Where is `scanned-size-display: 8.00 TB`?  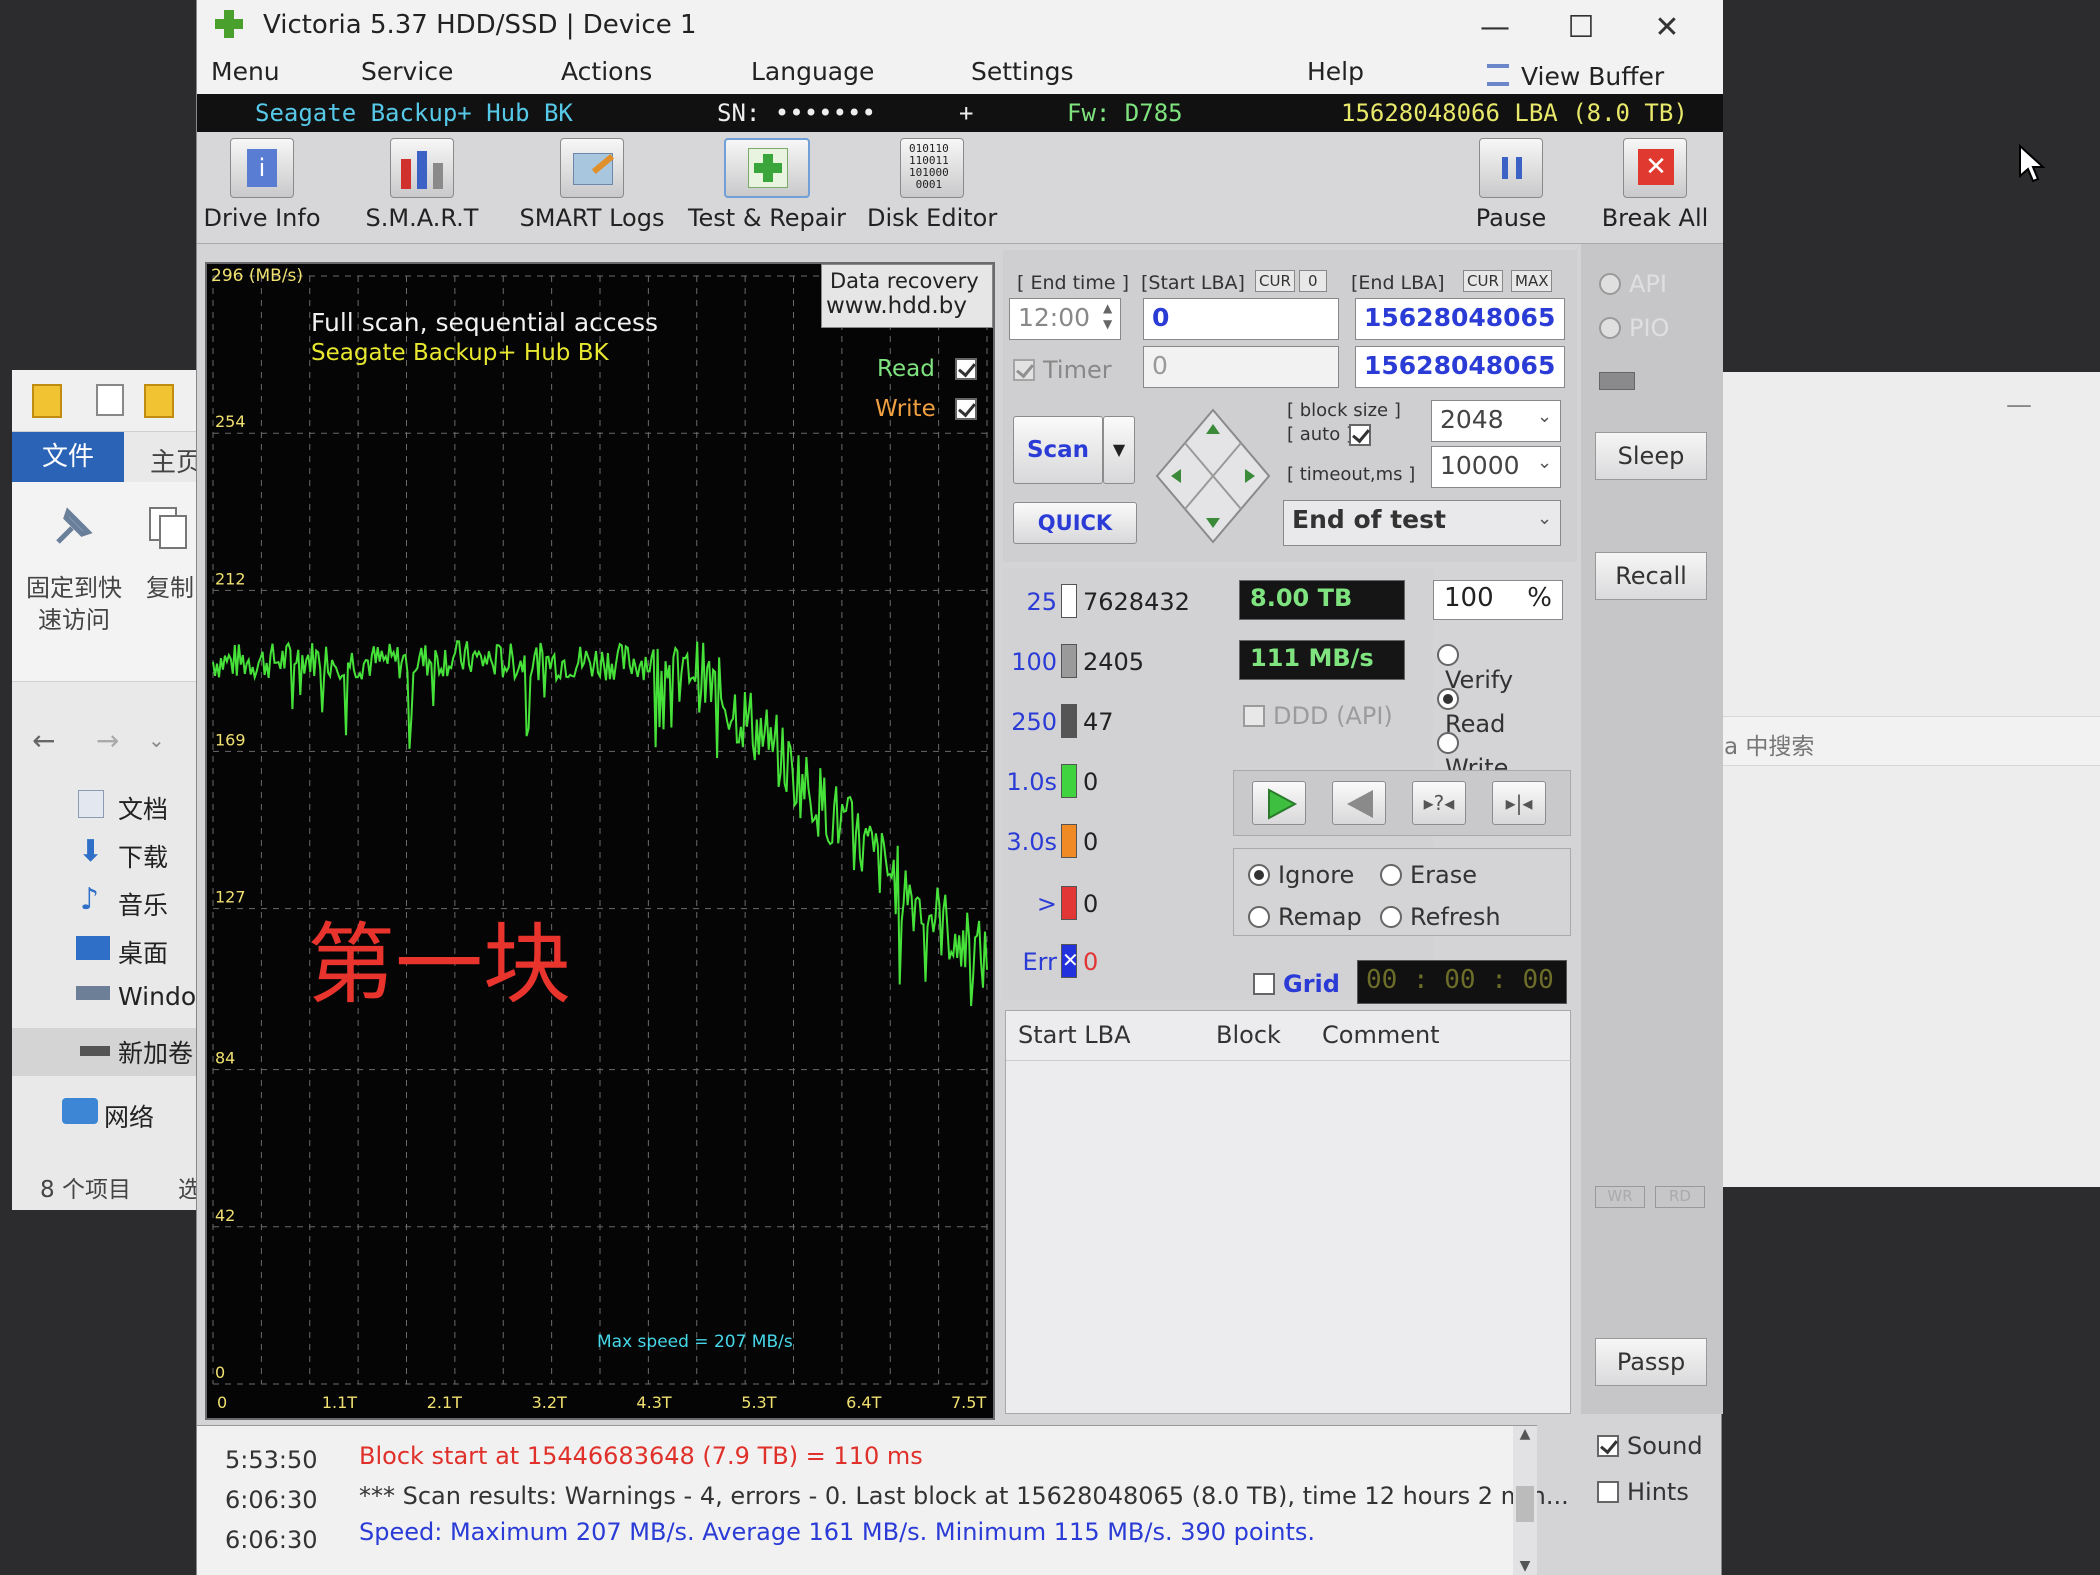 scanned-size-display: 8.00 TB is located at coordinates (1322, 600).